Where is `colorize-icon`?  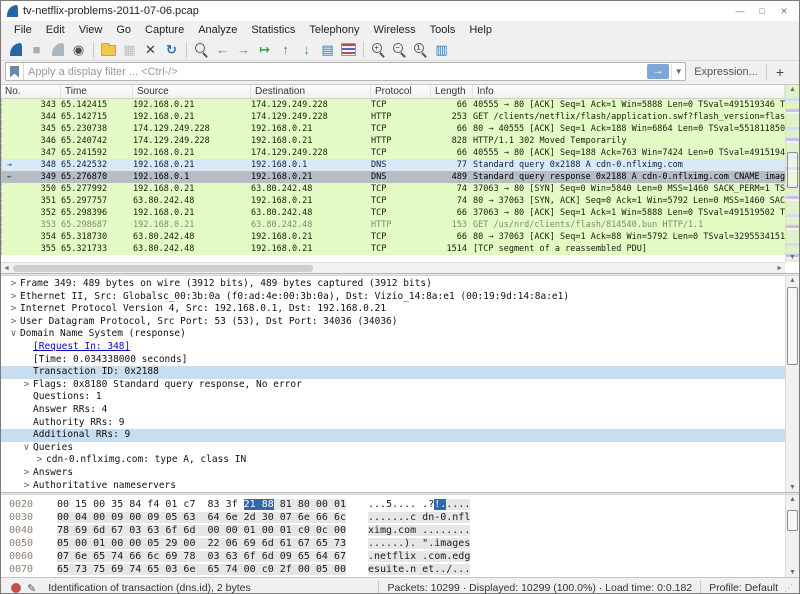
colorize-icon is located at coordinates (348, 50).